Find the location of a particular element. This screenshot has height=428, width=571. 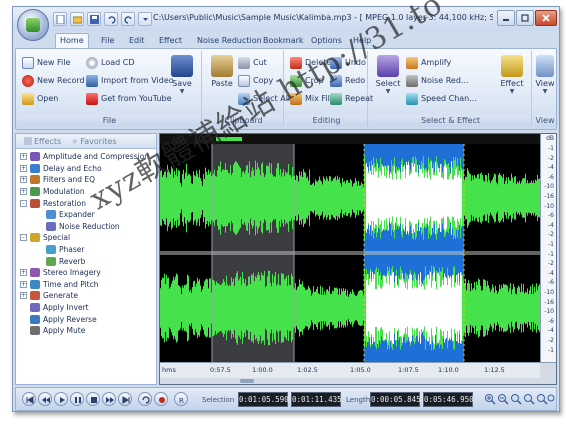

effect-icon is located at coordinates (35, 331).